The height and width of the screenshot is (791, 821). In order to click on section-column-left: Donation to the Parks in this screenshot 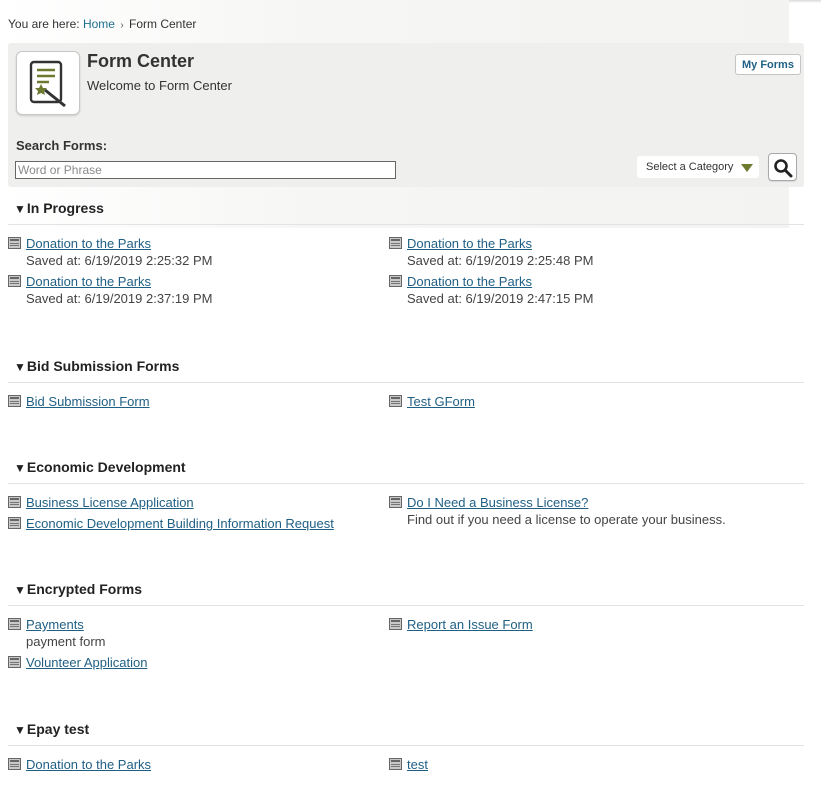, I will do `click(193, 764)`.